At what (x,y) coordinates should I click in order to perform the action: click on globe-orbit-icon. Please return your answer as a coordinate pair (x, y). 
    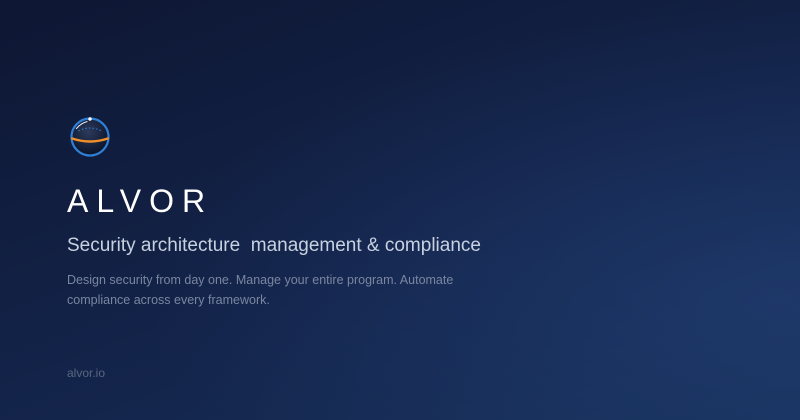
    Looking at the image, I should click on (90, 137).